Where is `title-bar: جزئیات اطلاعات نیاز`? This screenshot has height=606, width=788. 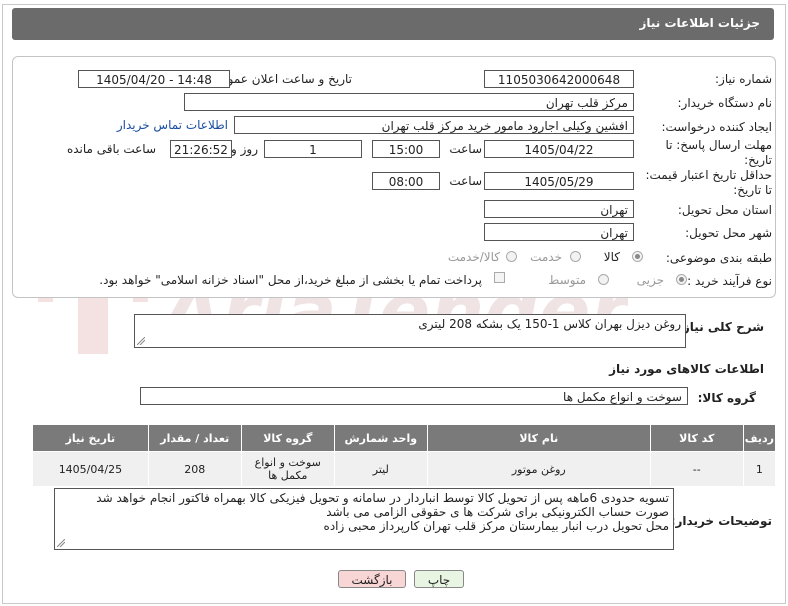 title-bar: جزئیات اطلاعات نیاز is located at coordinates (393, 24).